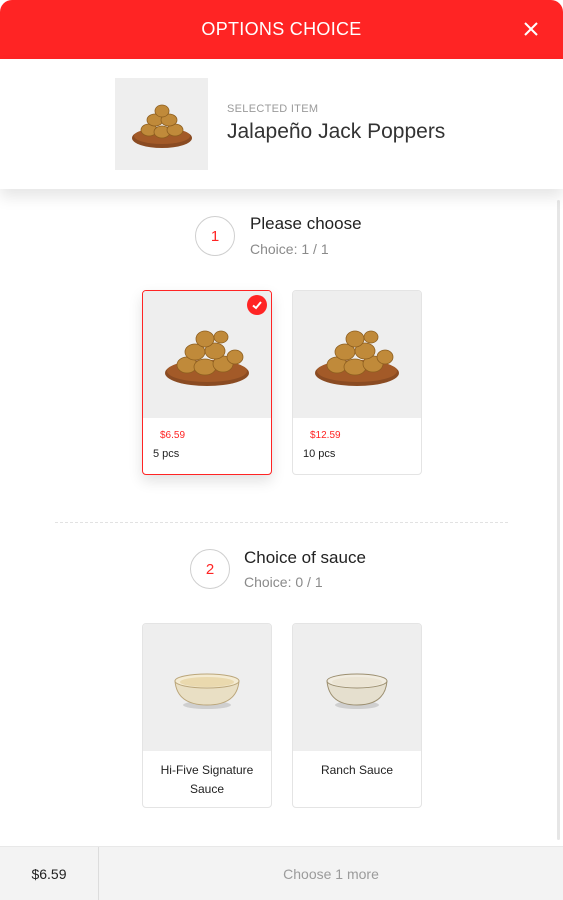 The image size is (563, 900). Describe the element at coordinates (210, 569) in the screenshot. I see `step-number-badge: 2` at that location.